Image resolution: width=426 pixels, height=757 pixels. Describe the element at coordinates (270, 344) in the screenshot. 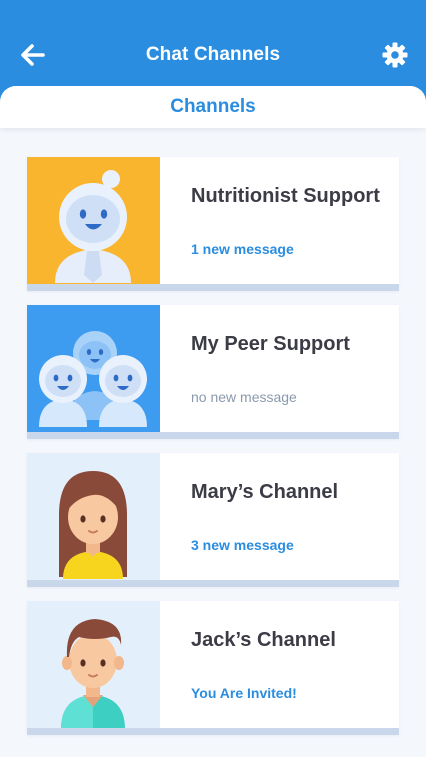

I see `channel-title: My Peer Support` at that location.